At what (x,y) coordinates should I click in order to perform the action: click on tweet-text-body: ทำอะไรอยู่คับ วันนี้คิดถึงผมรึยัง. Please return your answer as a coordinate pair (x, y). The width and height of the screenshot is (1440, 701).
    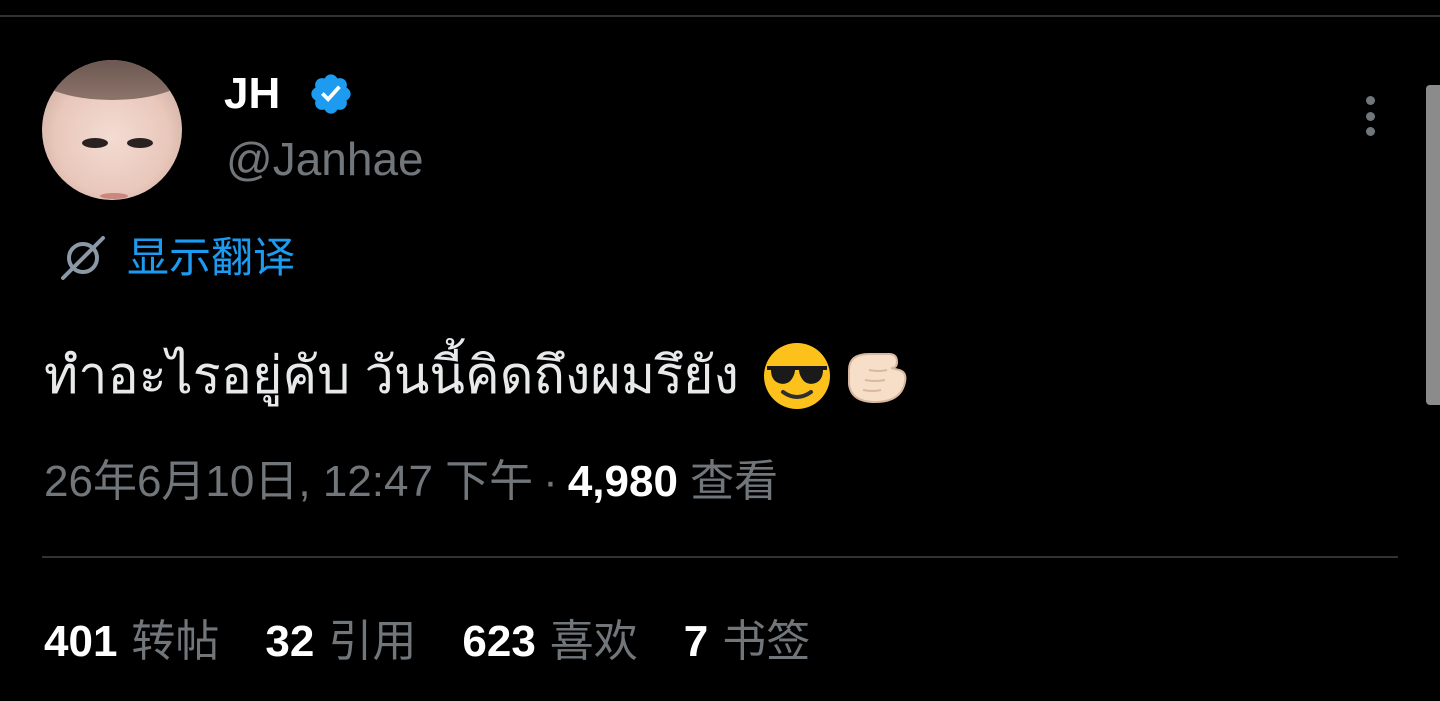
    Looking at the image, I should click on (391, 376).